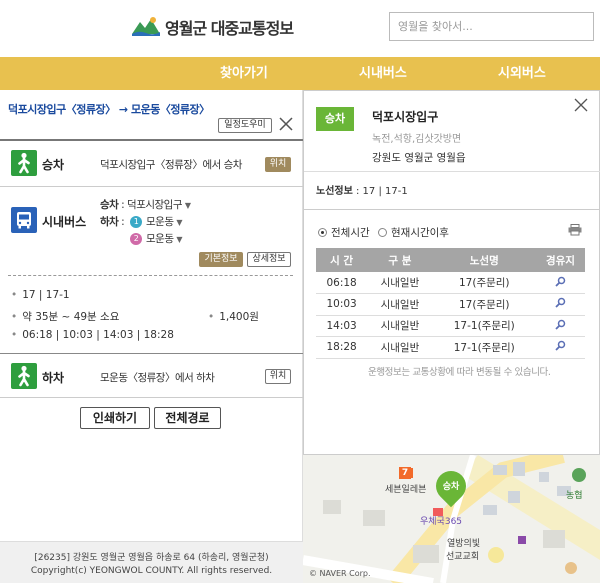  I want to click on info-fare-value: 1,400원, so click(239, 317).